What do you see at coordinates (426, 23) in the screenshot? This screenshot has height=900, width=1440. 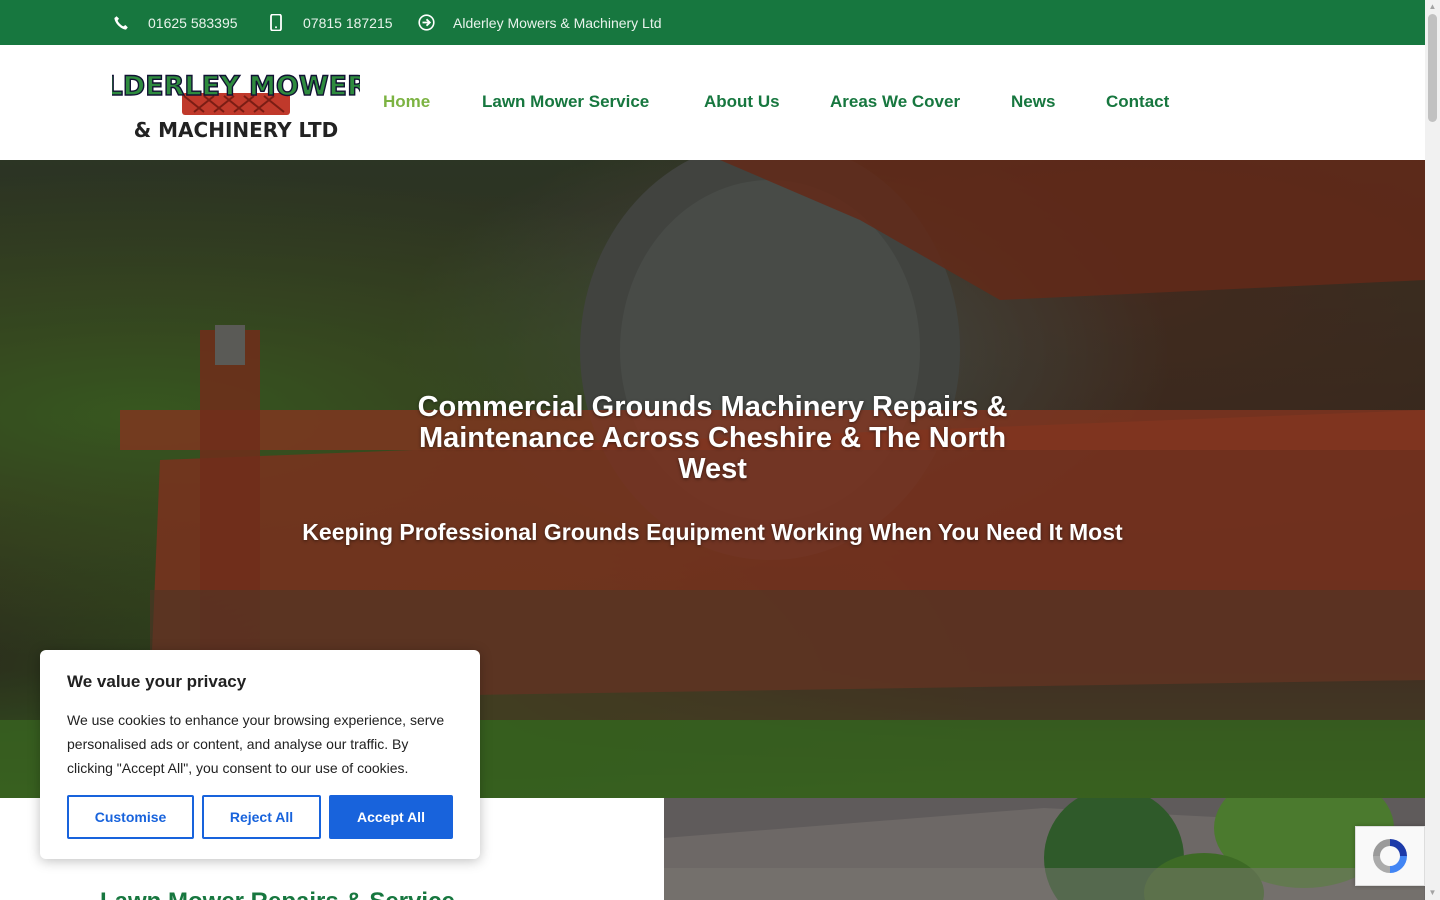 I see `arrow-circle-right-icon` at bounding box center [426, 23].